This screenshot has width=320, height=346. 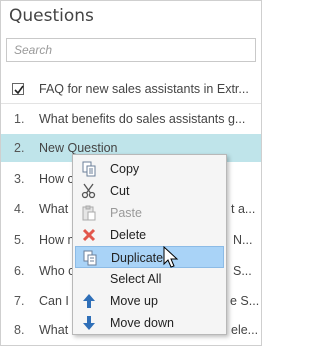 What do you see at coordinates (120, 191) in the screenshot?
I see `menu-item-label: Cut` at bounding box center [120, 191].